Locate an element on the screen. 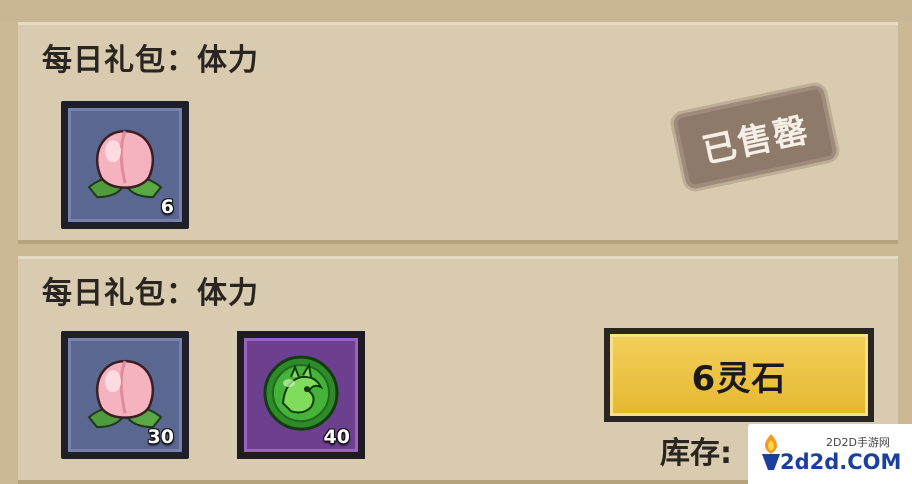  item-count: 6 is located at coordinates (167, 207).